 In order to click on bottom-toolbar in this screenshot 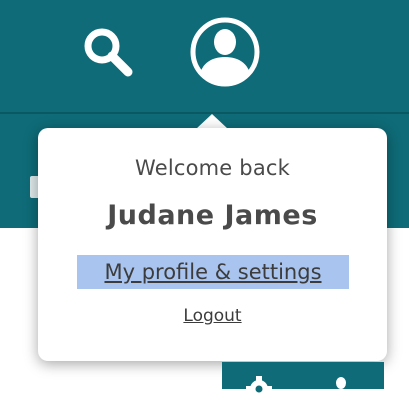, I will do `click(303, 382)`.